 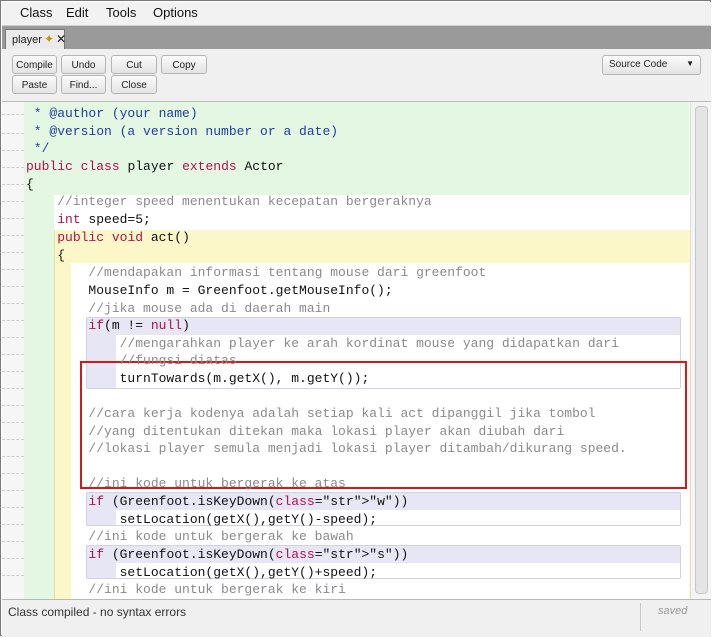 What do you see at coordinates (123, 237) in the screenshot?
I see `code-line: public void act()` at bounding box center [123, 237].